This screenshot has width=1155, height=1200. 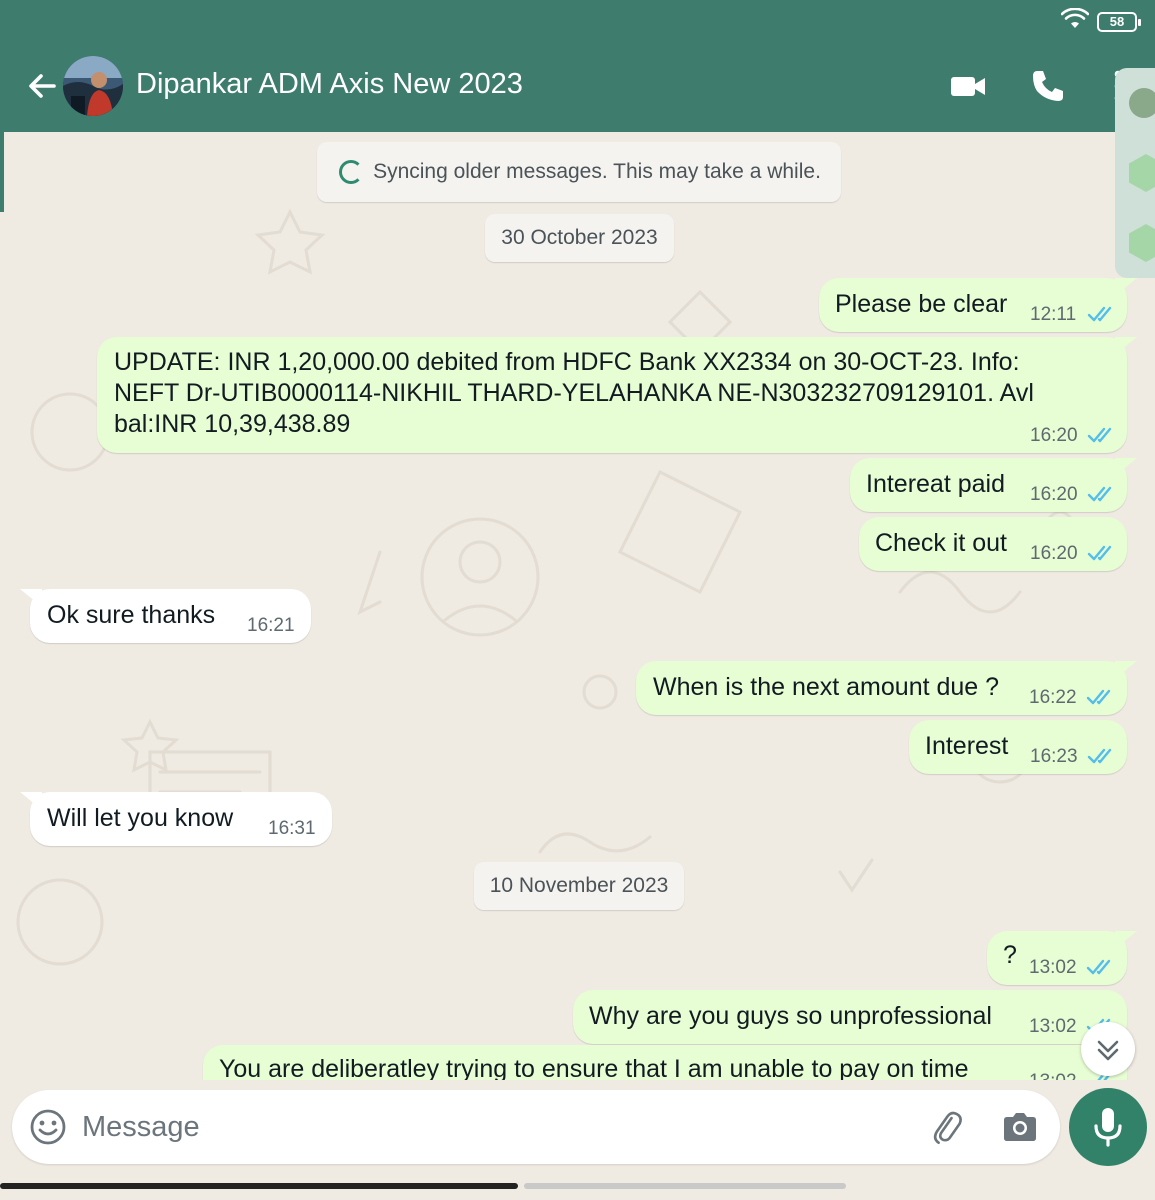 I want to click on attach-button, so click(x=947, y=1127).